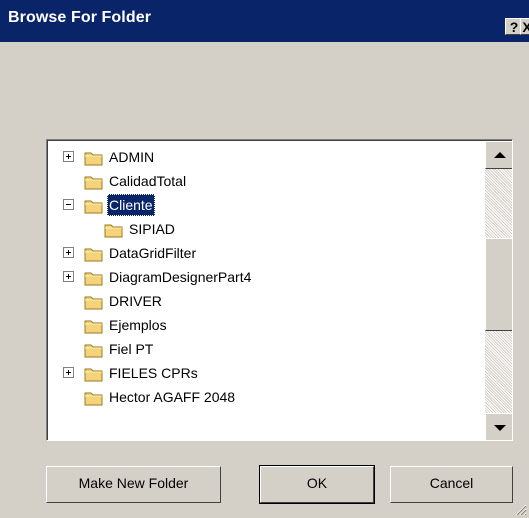  Describe the element at coordinates (180, 277) in the screenshot. I see `tree-item-label: DiagramDesignerPart4` at that location.